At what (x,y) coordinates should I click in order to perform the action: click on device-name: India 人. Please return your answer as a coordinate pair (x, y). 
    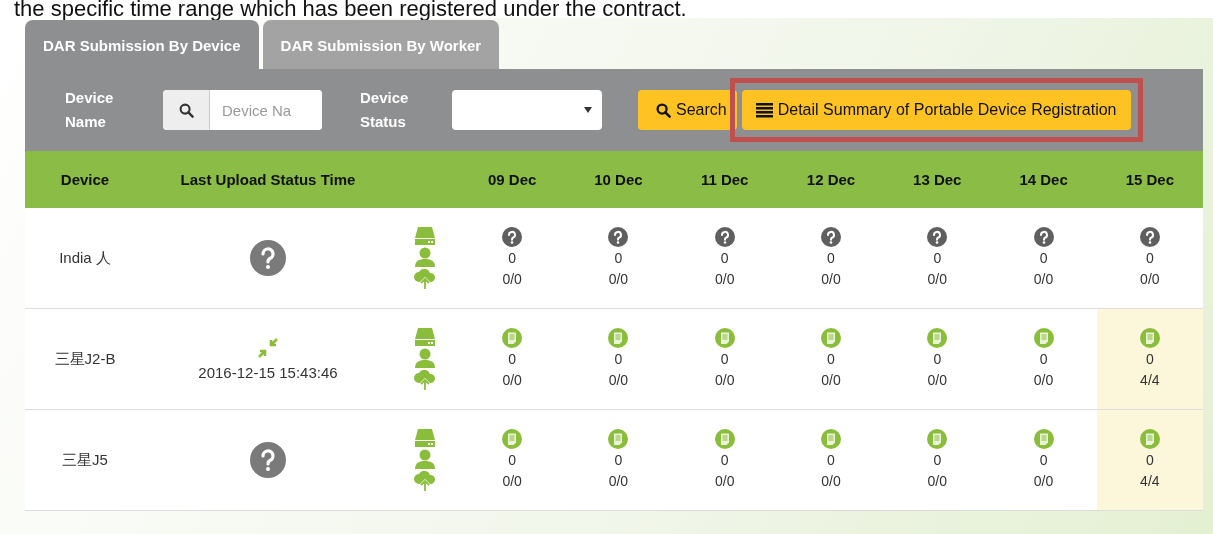
    Looking at the image, I should click on (85, 258).